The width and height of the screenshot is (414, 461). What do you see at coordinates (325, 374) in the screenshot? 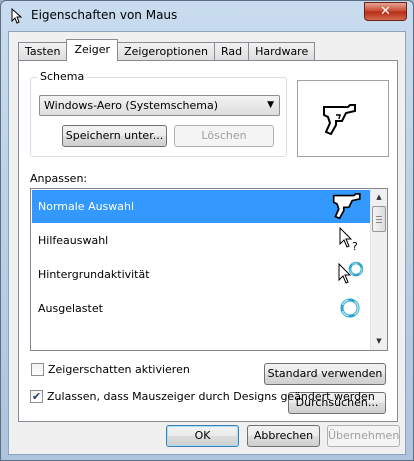
I see `use-default-button: Standard verwenden` at bounding box center [325, 374].